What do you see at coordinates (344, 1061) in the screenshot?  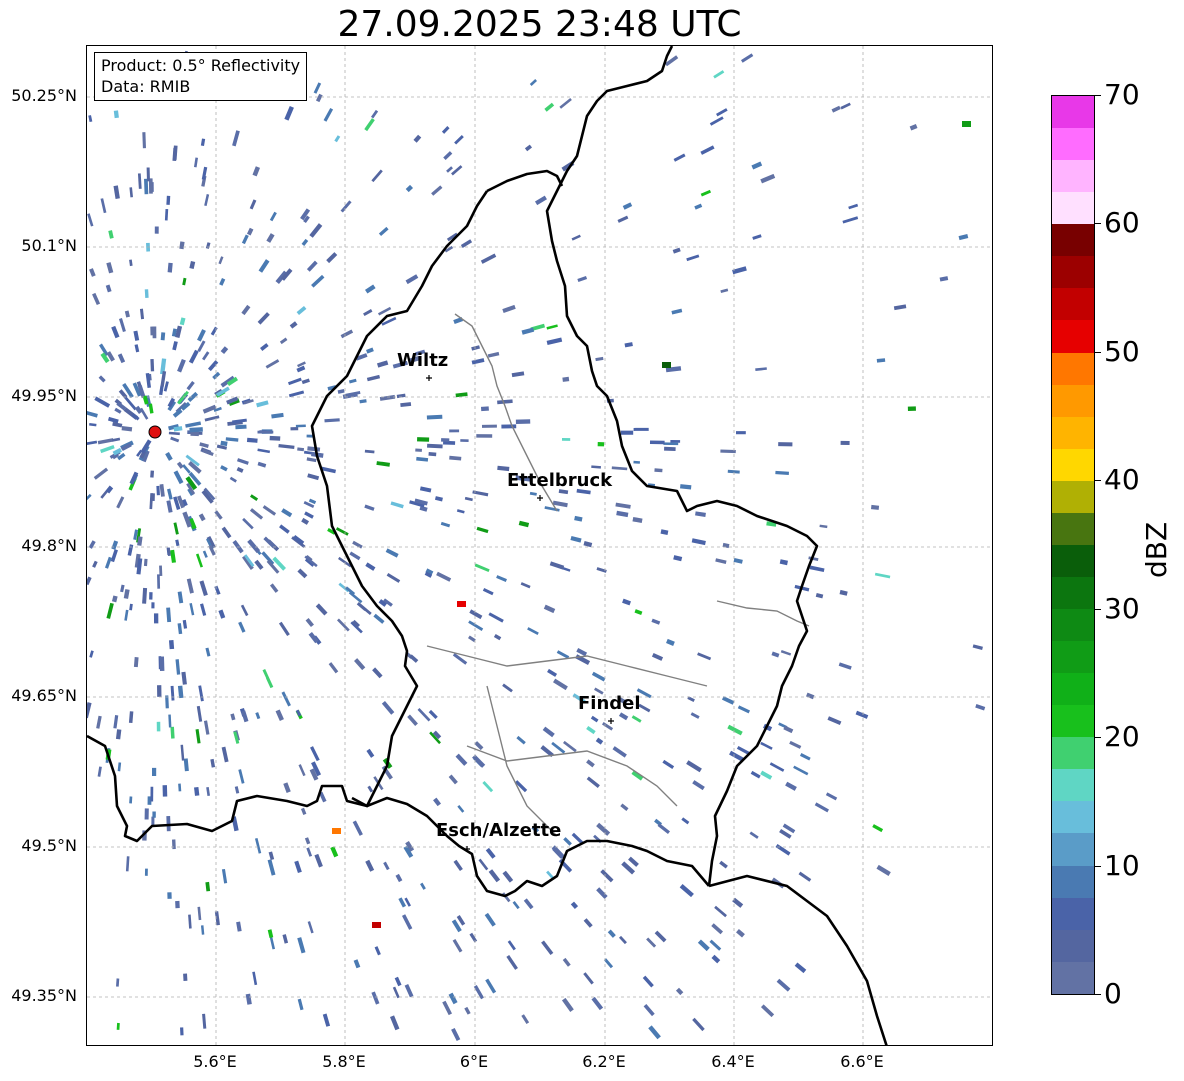 I see `lon-label: 5.8°E` at bounding box center [344, 1061].